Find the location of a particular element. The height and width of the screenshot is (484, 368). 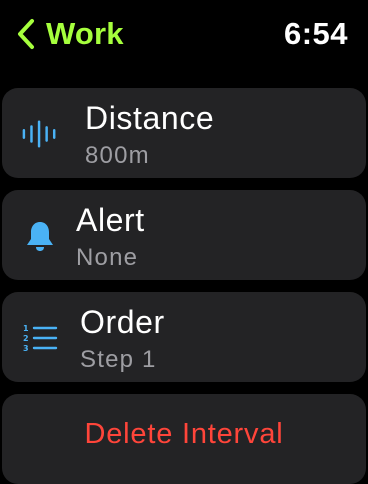

delete-interval-label: Delete Interval is located at coordinates (184, 434).